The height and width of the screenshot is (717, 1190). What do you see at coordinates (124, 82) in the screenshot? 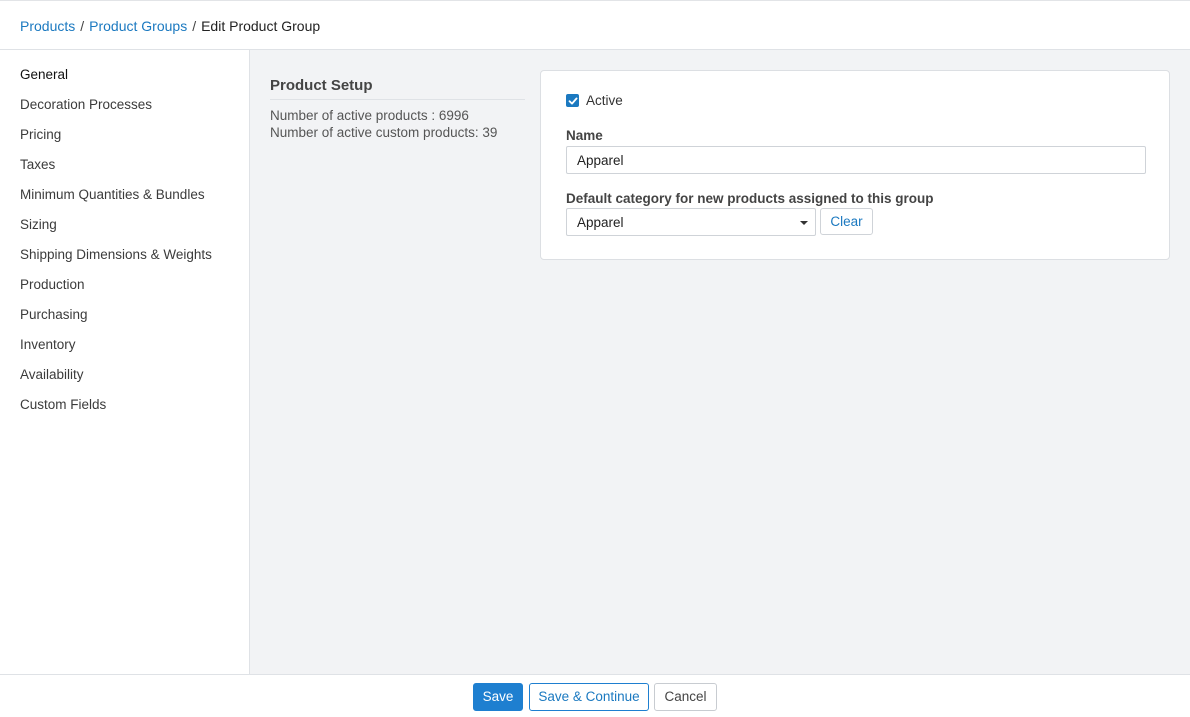
I see `sidebar-item-general: General` at bounding box center [124, 82].